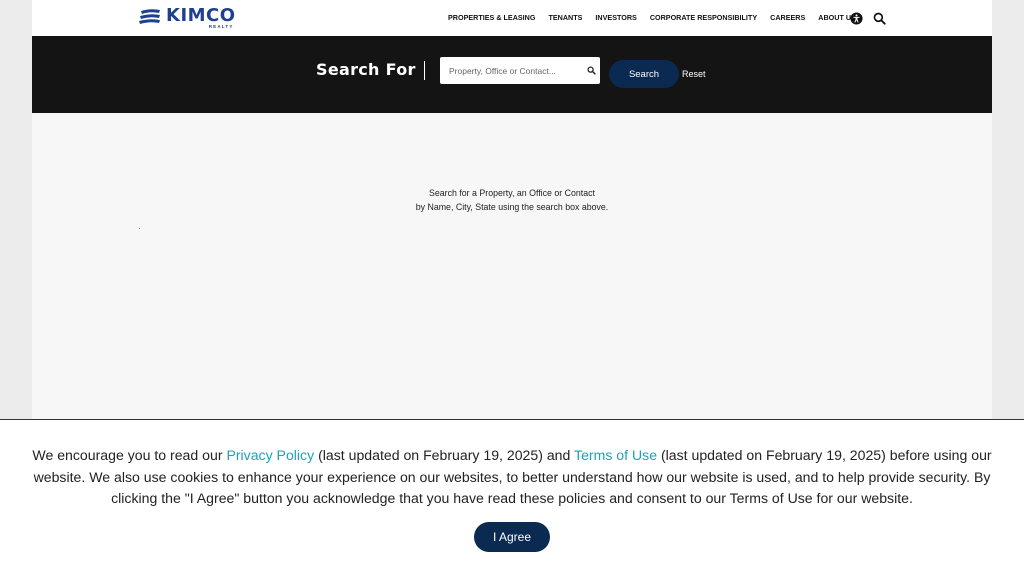  What do you see at coordinates (366, 69) in the screenshot?
I see `search-title: Search For` at bounding box center [366, 69].